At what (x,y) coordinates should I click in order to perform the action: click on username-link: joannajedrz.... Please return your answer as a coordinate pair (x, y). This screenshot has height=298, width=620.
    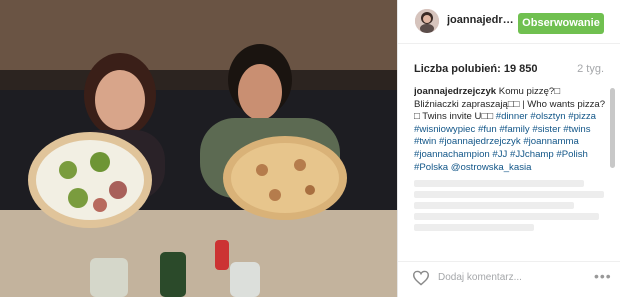
    Looking at the image, I should click on (482, 20).